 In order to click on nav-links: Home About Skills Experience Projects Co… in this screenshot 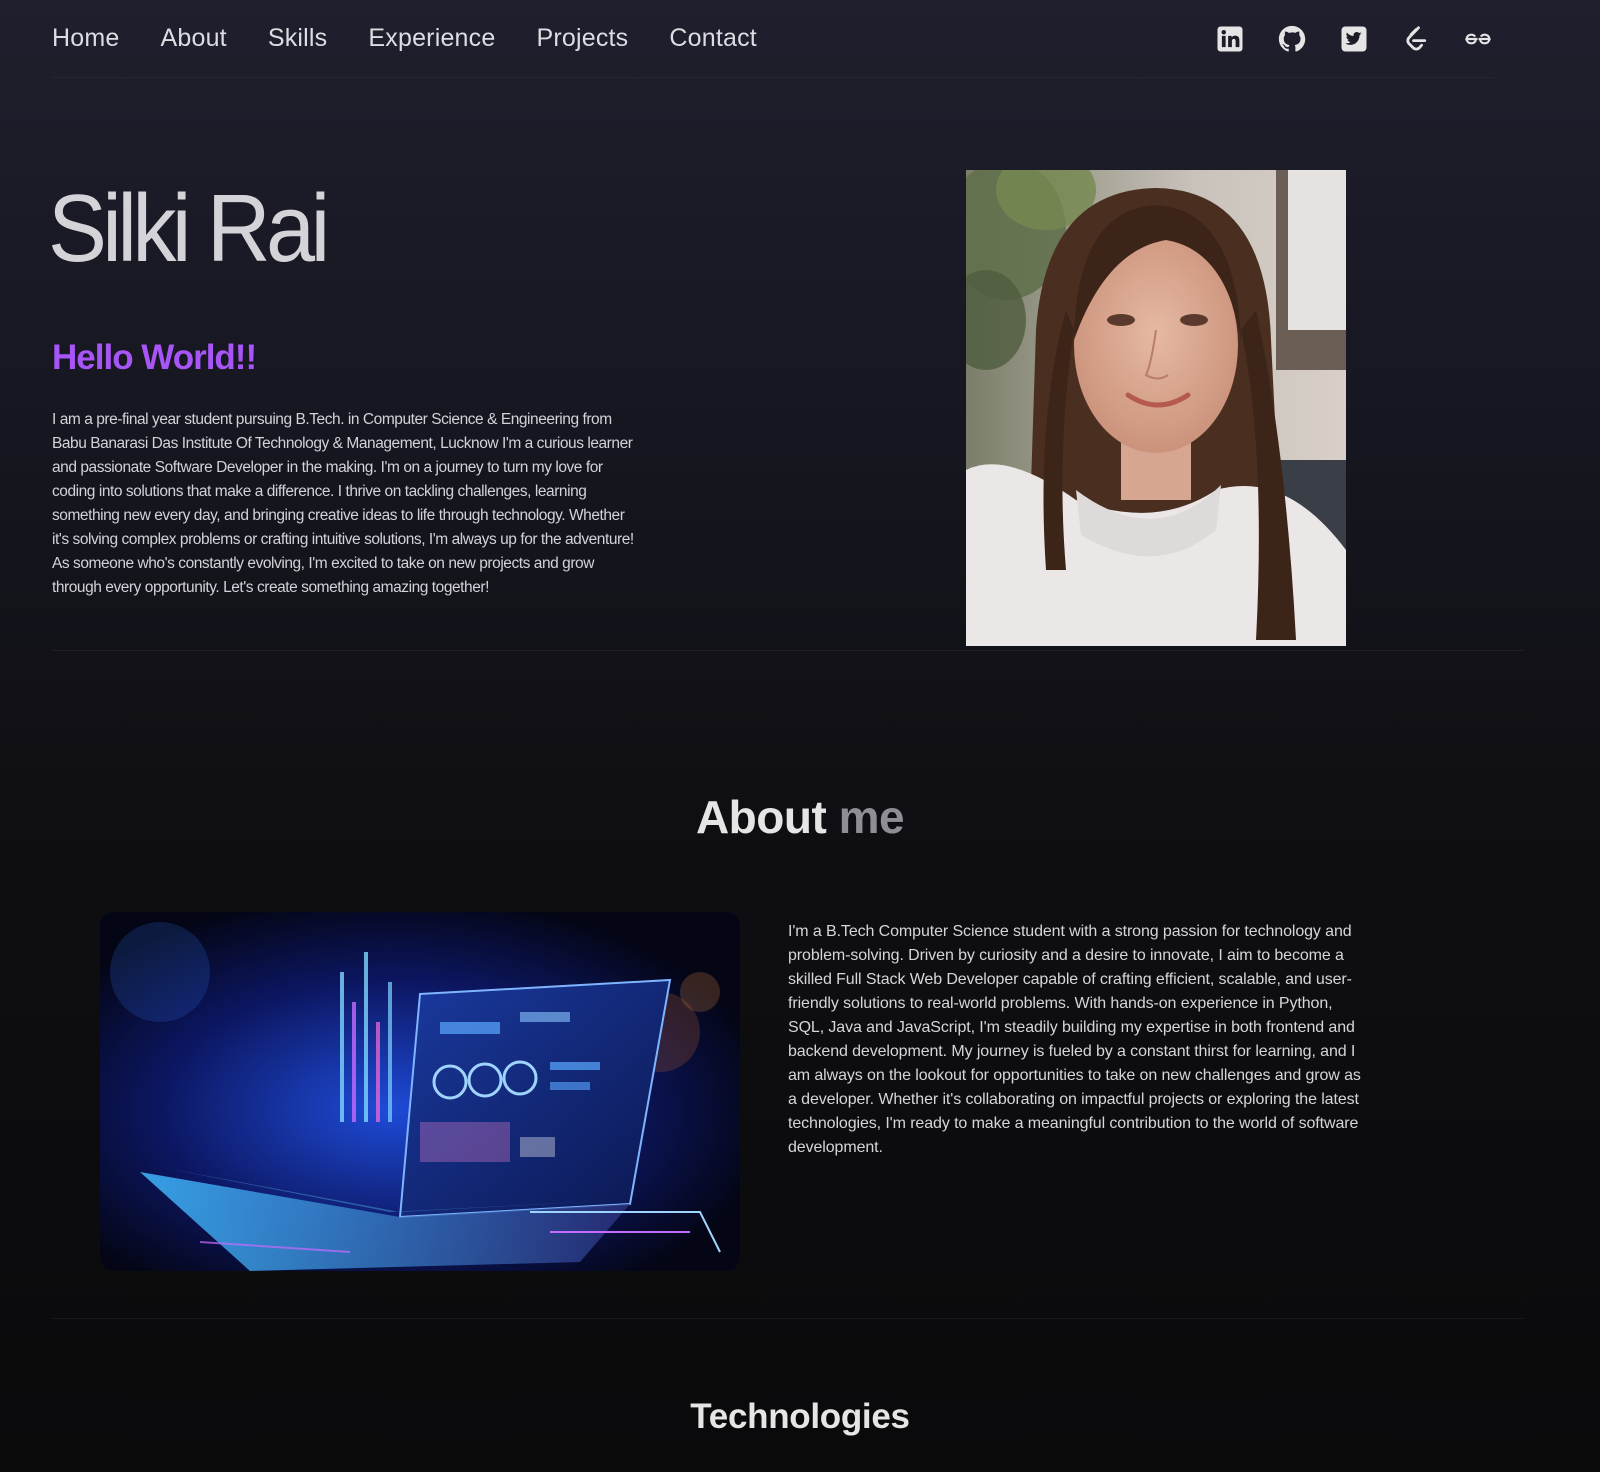, I will do `click(425, 38)`.